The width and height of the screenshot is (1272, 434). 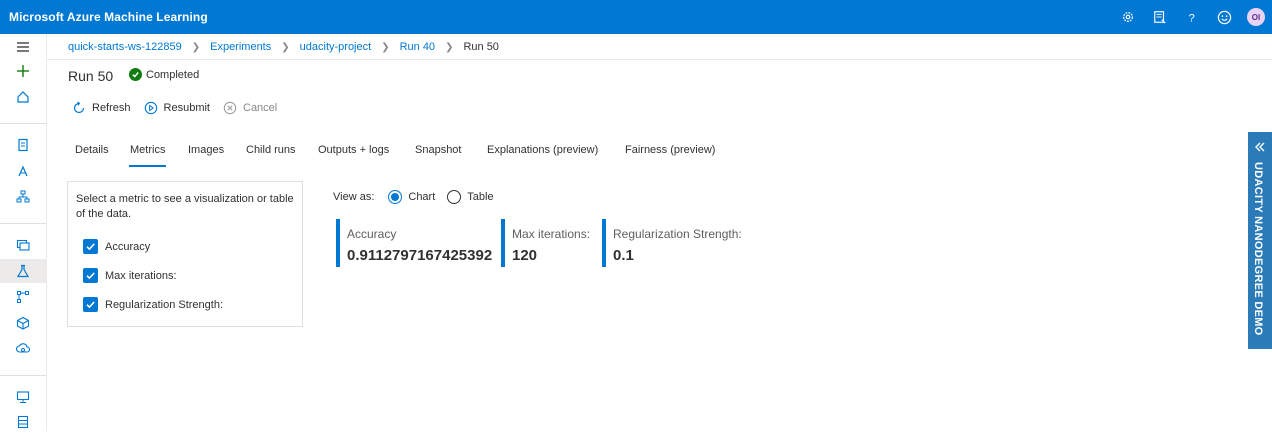 What do you see at coordinates (23, 271) in the screenshot?
I see `experiments-icon` at bounding box center [23, 271].